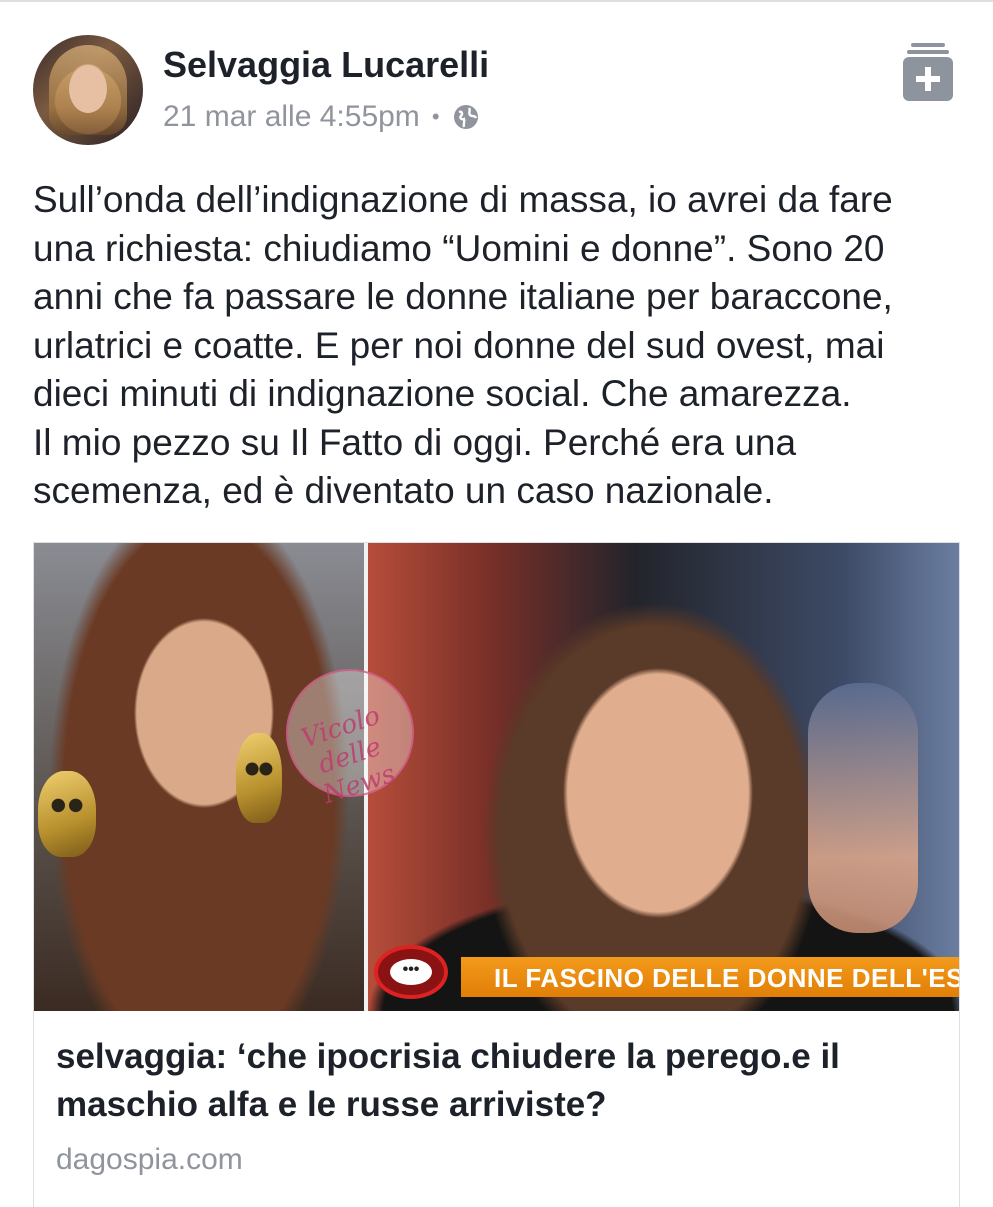  What do you see at coordinates (291, 117) in the screenshot?
I see `post-timestamp: 21 mar alle 4:55pm` at bounding box center [291, 117].